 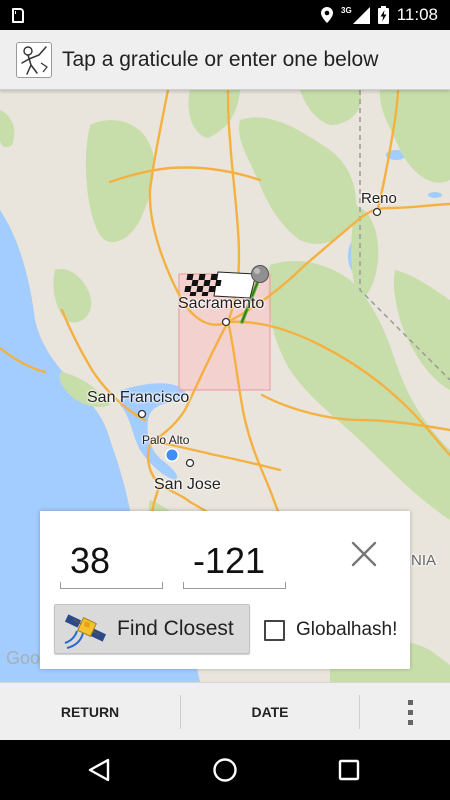 What do you see at coordinates (274, 630) in the screenshot?
I see `globalhash-checkbox` at bounding box center [274, 630].